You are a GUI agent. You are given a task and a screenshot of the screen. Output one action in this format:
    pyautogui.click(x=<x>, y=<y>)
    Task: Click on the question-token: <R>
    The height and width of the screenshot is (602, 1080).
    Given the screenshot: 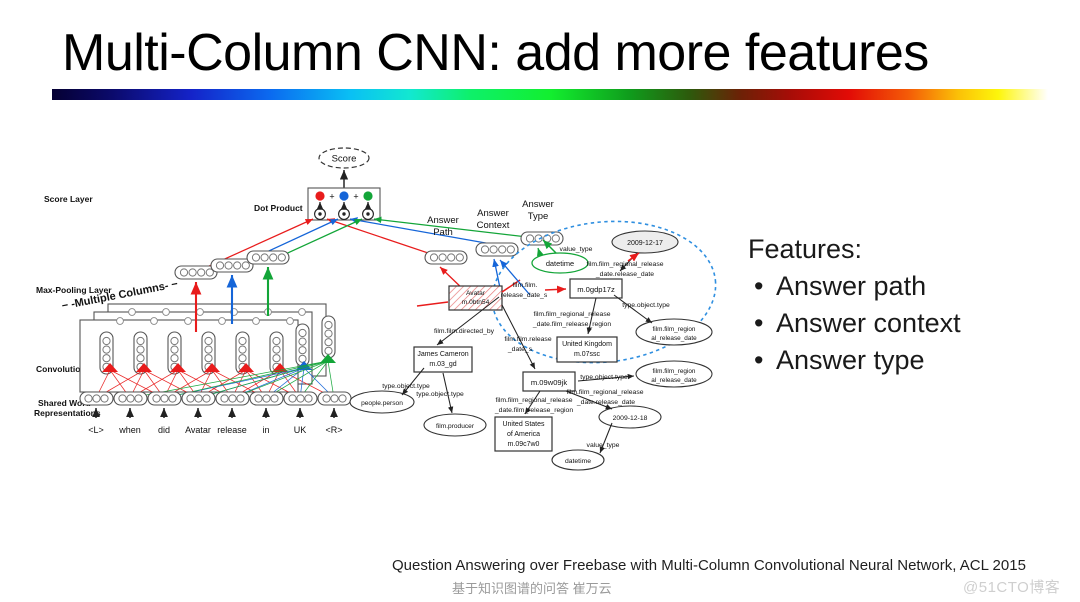 What is the action you would take?
    pyautogui.click(x=333, y=430)
    